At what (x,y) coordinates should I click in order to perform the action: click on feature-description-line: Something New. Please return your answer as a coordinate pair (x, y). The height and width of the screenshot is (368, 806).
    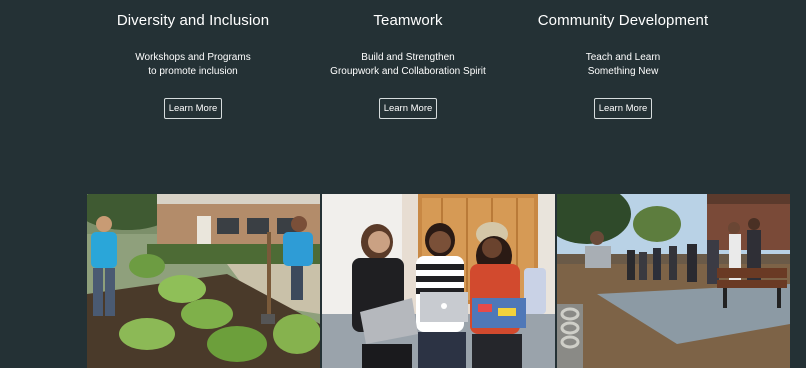
    Looking at the image, I should click on (623, 71).